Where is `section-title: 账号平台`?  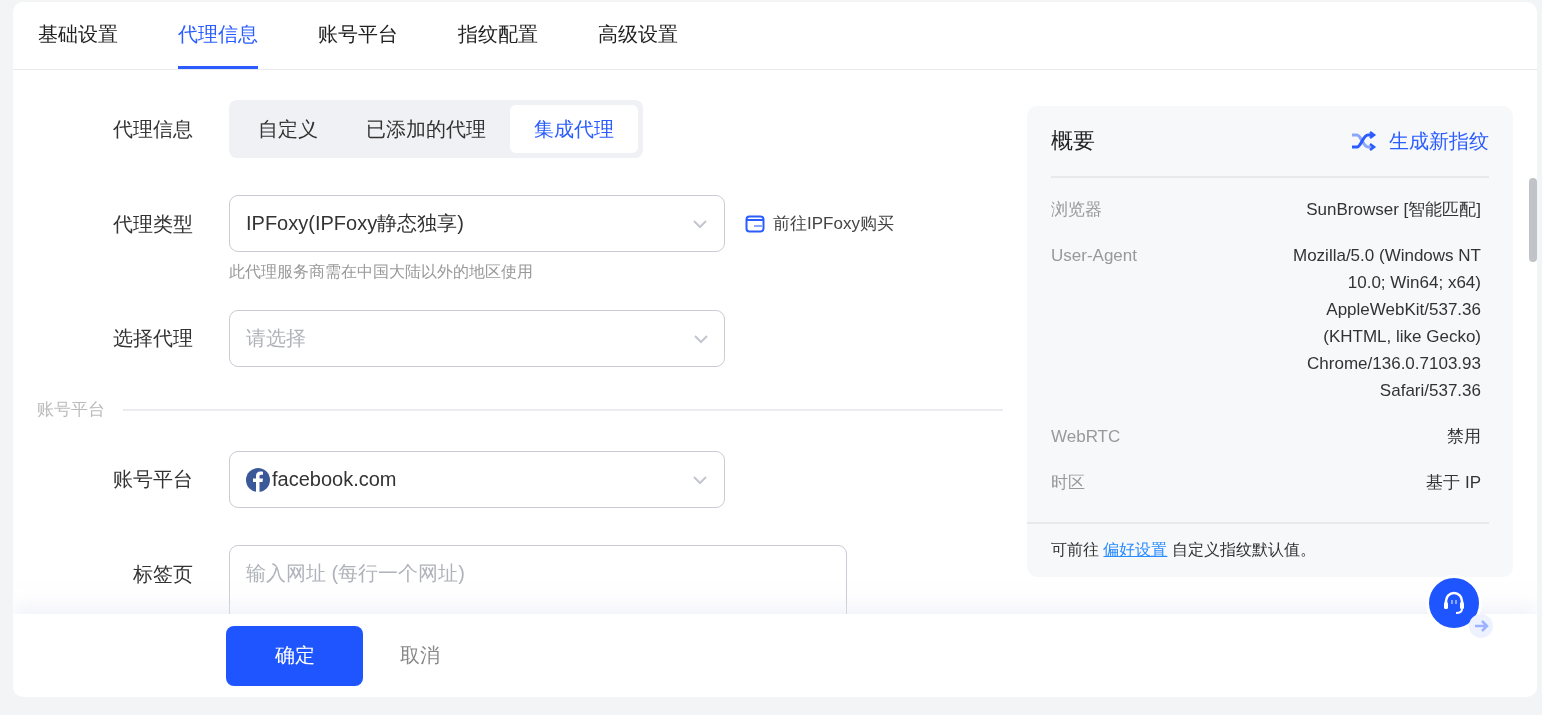
section-title: 账号平台 is located at coordinates (71, 410).